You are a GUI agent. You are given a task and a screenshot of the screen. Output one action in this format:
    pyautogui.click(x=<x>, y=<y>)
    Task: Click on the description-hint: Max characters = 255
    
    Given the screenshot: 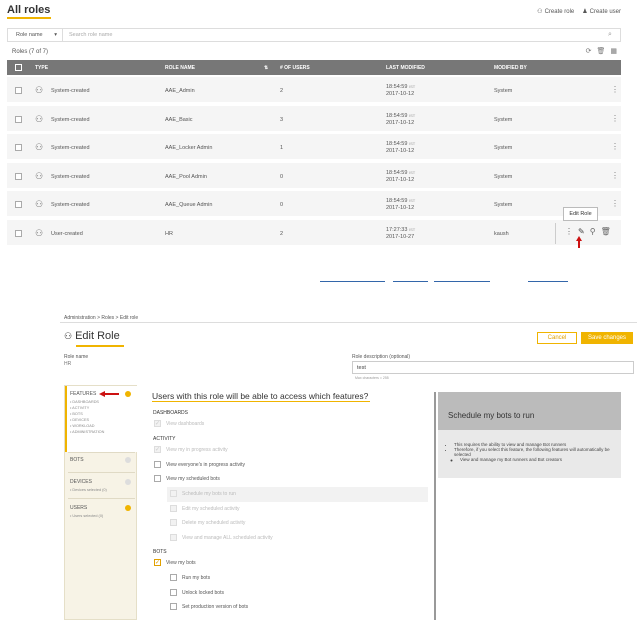 What is the action you would take?
    pyautogui.click(x=372, y=378)
    